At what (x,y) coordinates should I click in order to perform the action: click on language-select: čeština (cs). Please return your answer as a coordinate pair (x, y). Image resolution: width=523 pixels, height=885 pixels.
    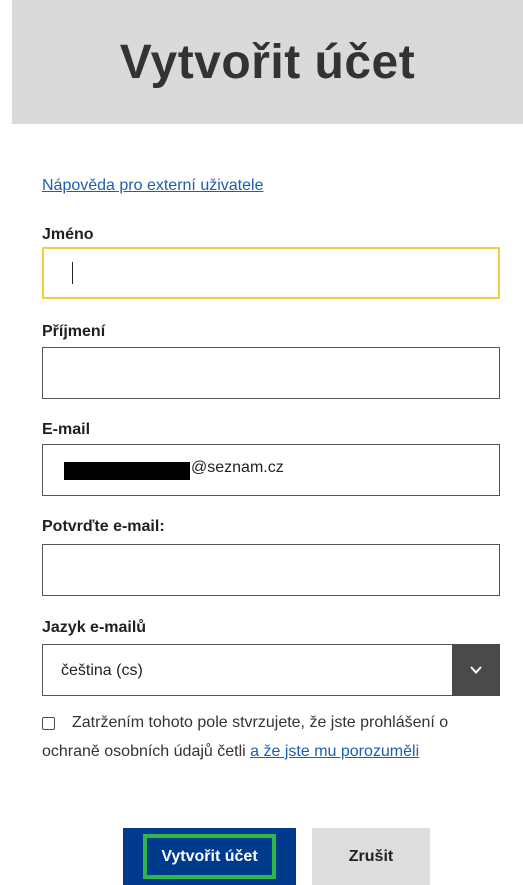
    Looking at the image, I should click on (271, 670).